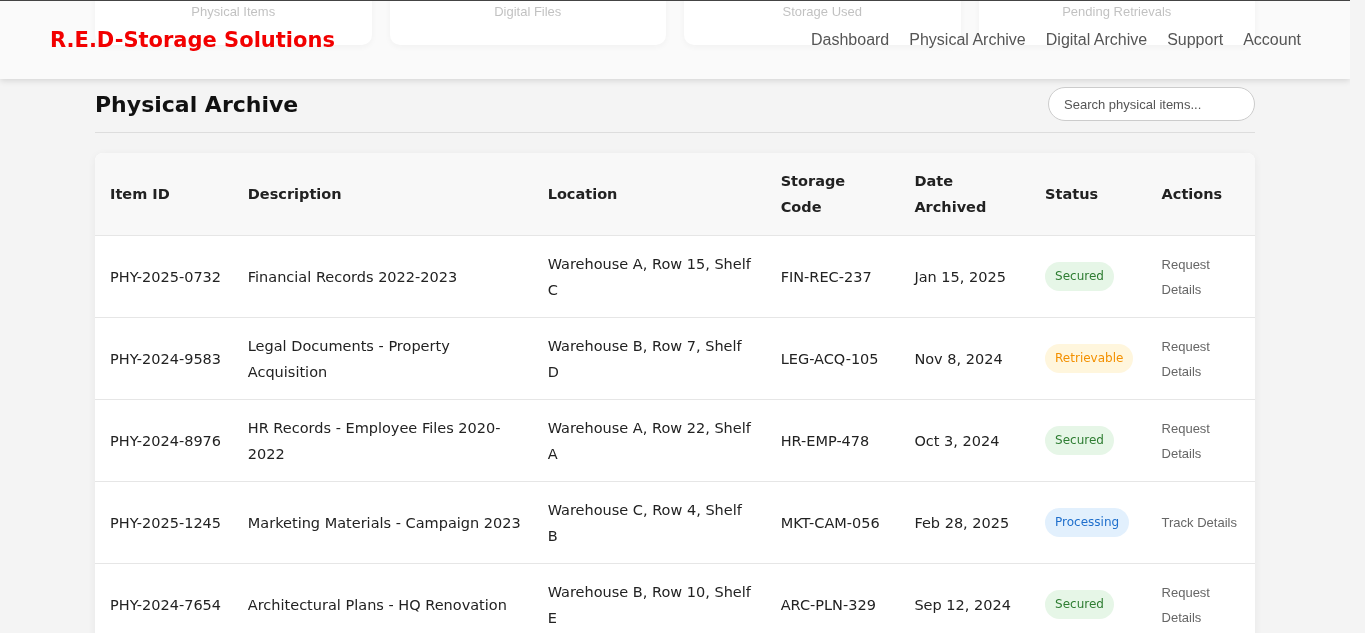 This screenshot has width=1365, height=633. What do you see at coordinates (832, 440) in the screenshot?
I see `table-cell: HR-EMP-478` at bounding box center [832, 440].